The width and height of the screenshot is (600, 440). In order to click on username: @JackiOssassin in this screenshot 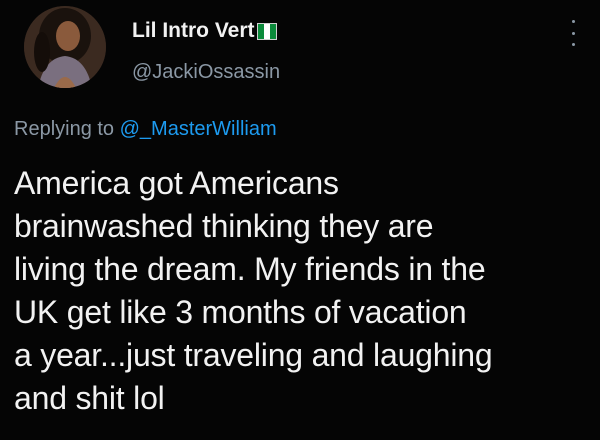, I will do `click(206, 72)`.